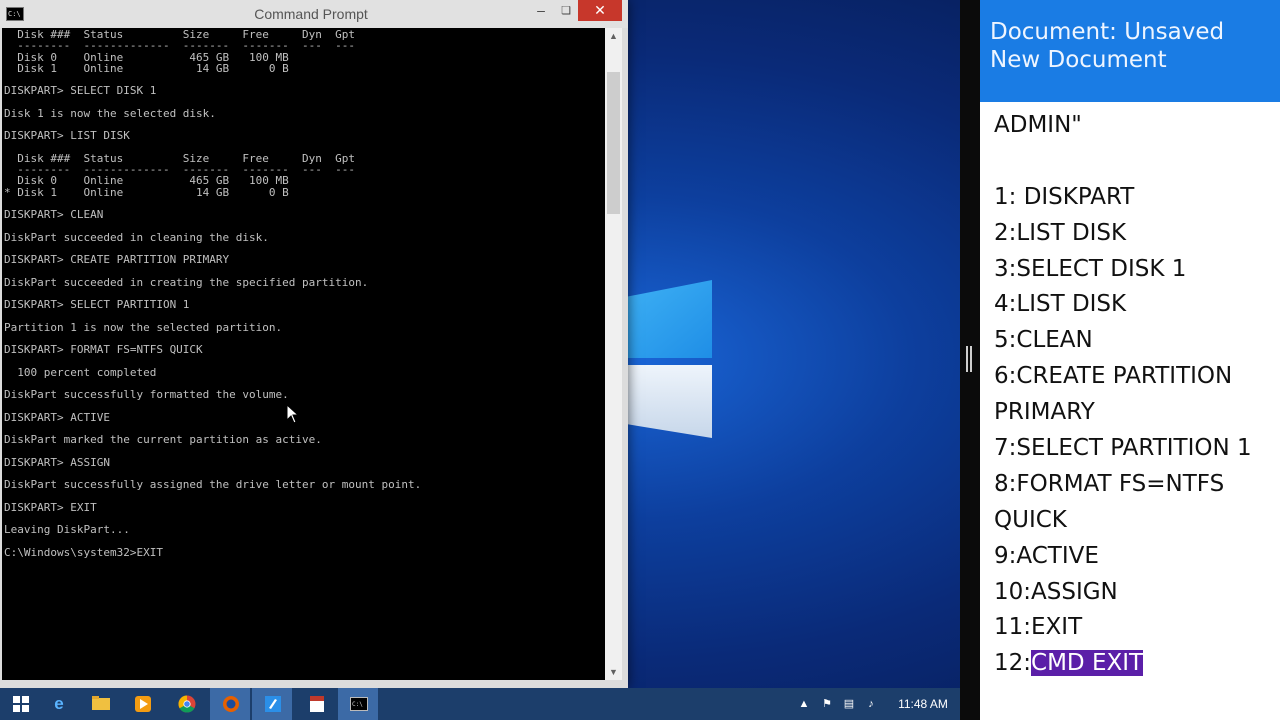 This screenshot has height=720, width=1280. Describe the element at coordinates (480, 704) in the screenshot. I see `taskbar: e C:\ ▲ ⚑ ▤ ♪ 11:48 AM` at that location.